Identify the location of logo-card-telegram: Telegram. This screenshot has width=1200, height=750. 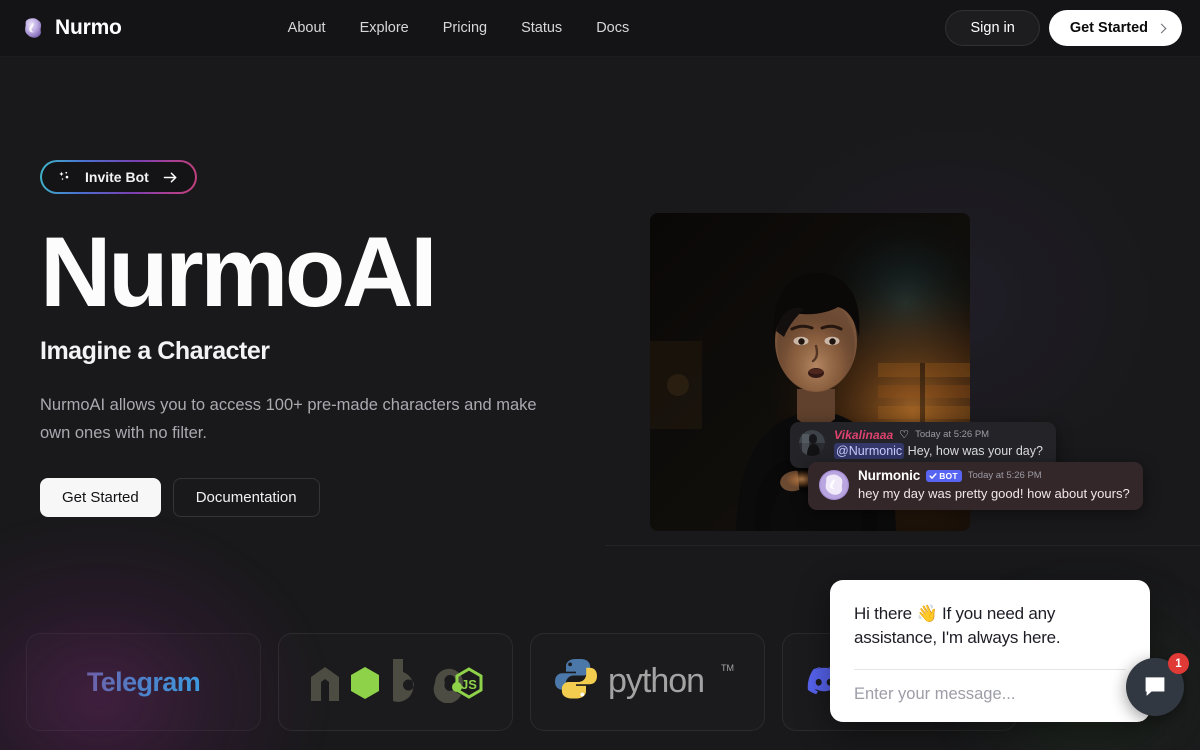
(143, 682).